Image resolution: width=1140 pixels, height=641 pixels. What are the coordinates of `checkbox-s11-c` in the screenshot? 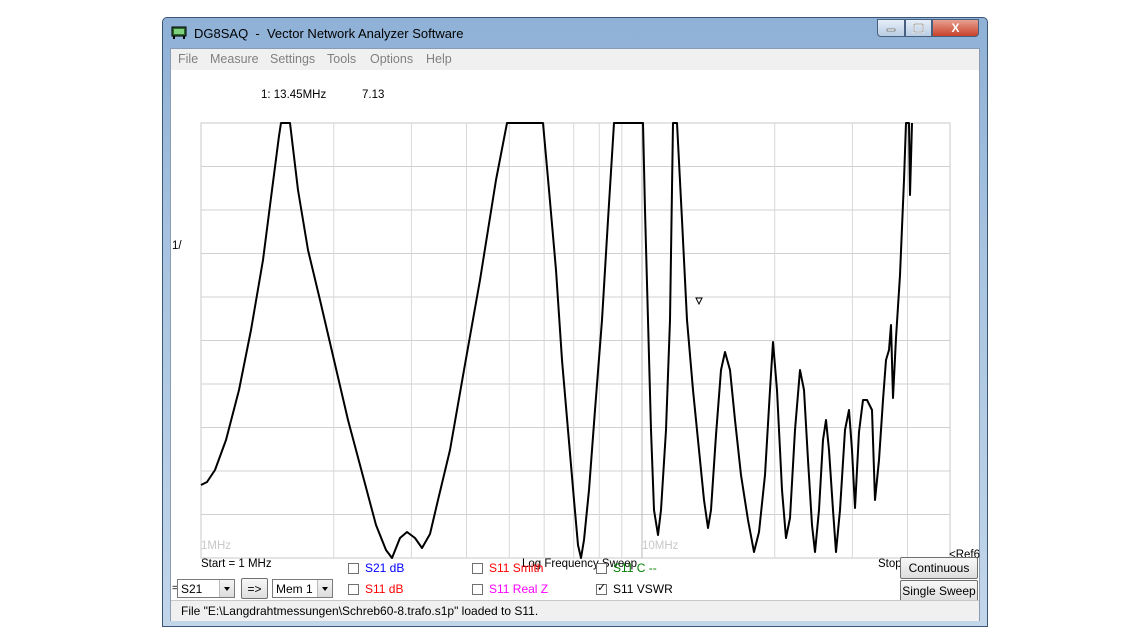 It's located at (601, 568).